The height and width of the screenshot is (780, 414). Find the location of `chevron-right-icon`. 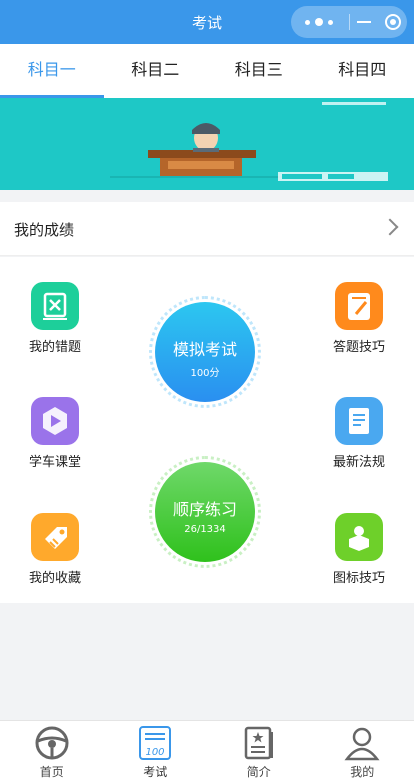

chevron-right-icon is located at coordinates (390, 227).